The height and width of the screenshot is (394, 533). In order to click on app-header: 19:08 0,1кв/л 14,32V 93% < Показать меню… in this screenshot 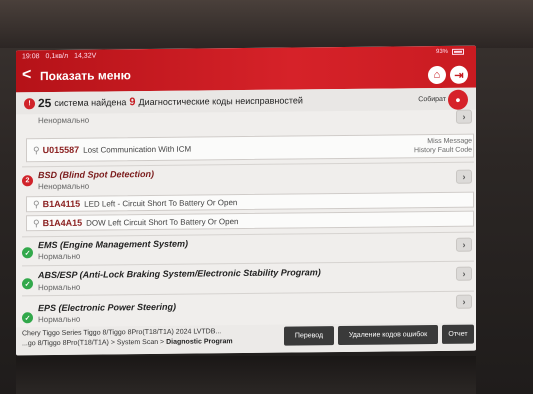, I will do `click(246, 69)`.